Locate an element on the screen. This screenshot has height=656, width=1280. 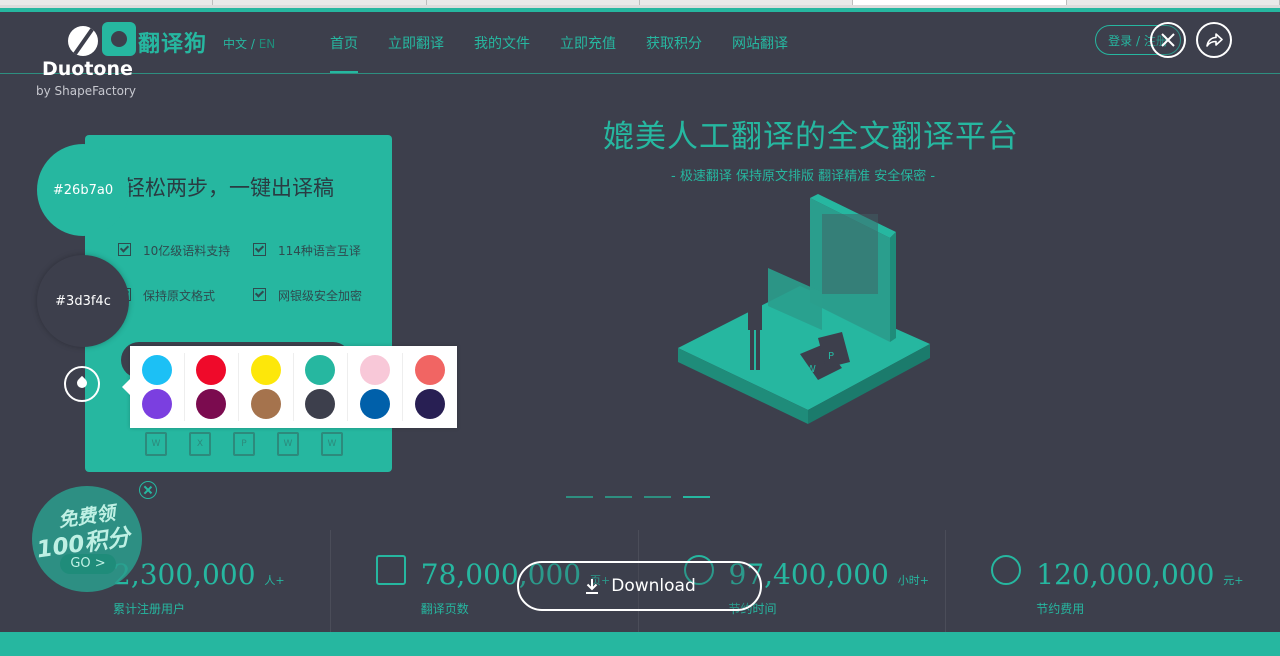
lang-en: EN is located at coordinates (267, 44).